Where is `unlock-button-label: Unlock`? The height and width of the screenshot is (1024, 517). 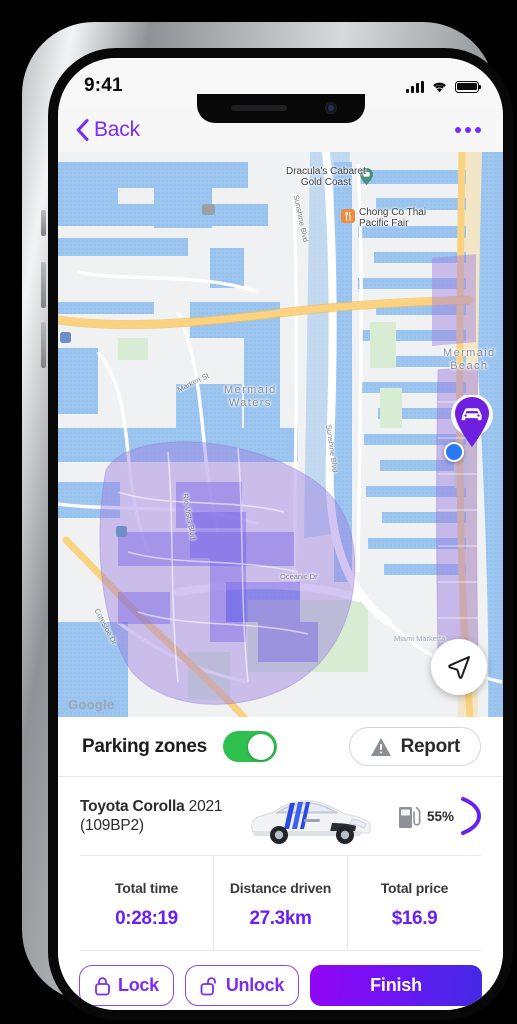 unlock-button-label: Unlock is located at coordinates (255, 985).